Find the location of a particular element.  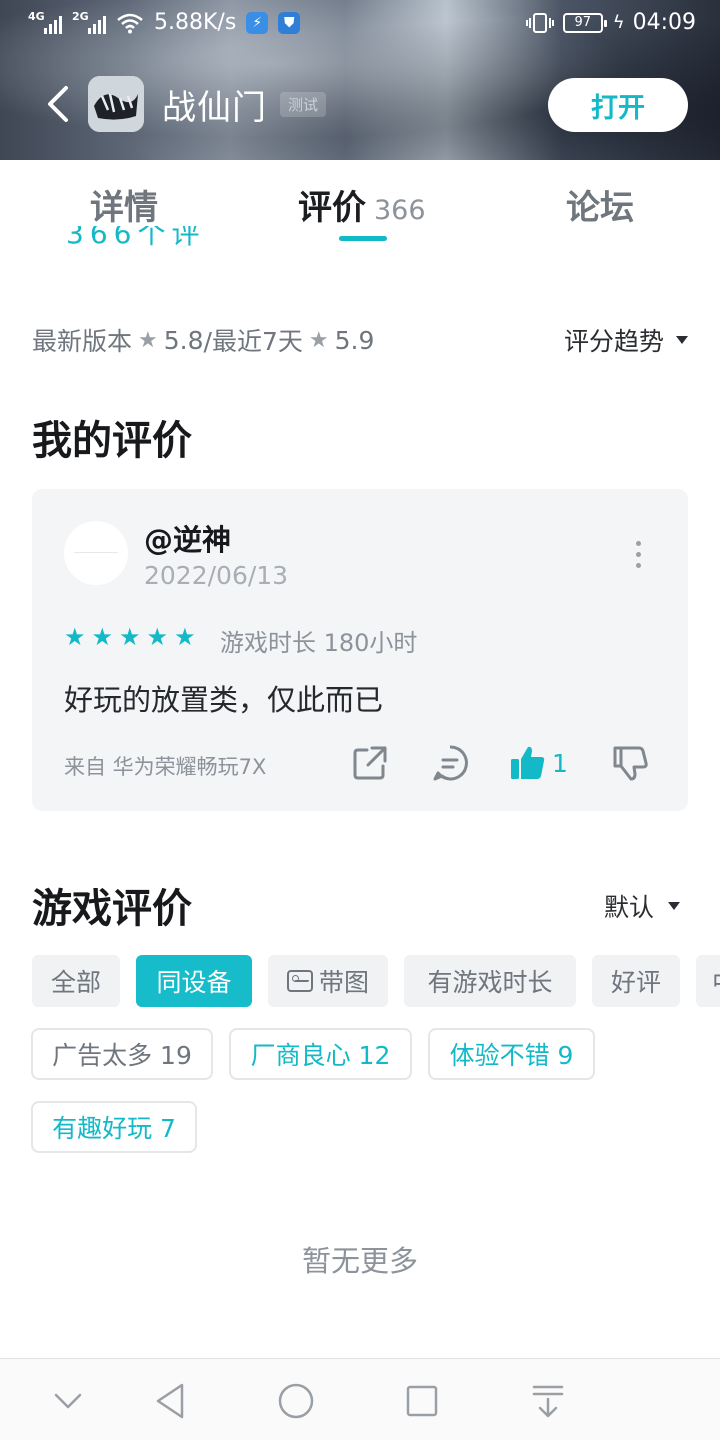

review-count: 366 is located at coordinates (400, 210).